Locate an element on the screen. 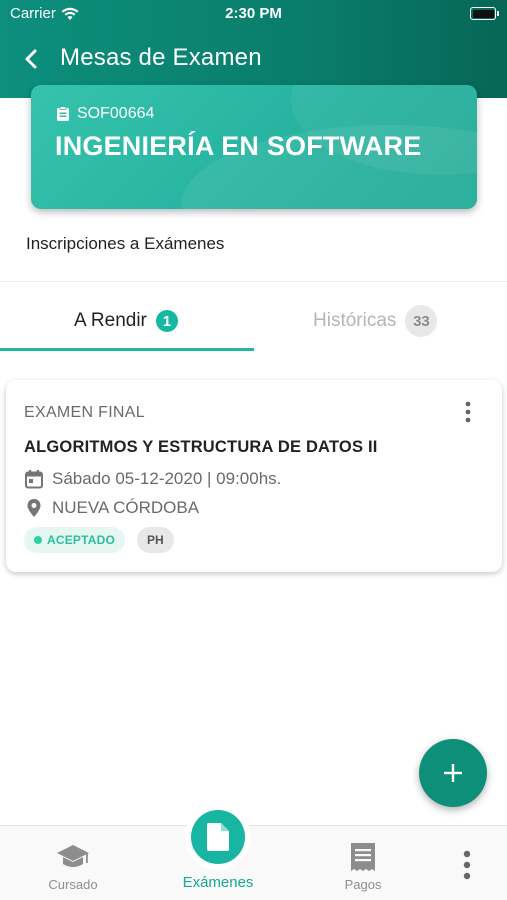  status-bar: Carrier 2:30 PM is located at coordinates (253, 14).